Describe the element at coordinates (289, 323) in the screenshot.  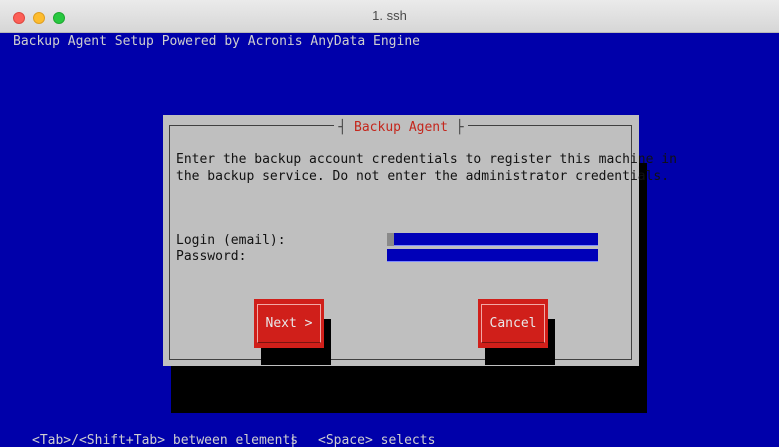
I see `next-button: Next >` at that location.